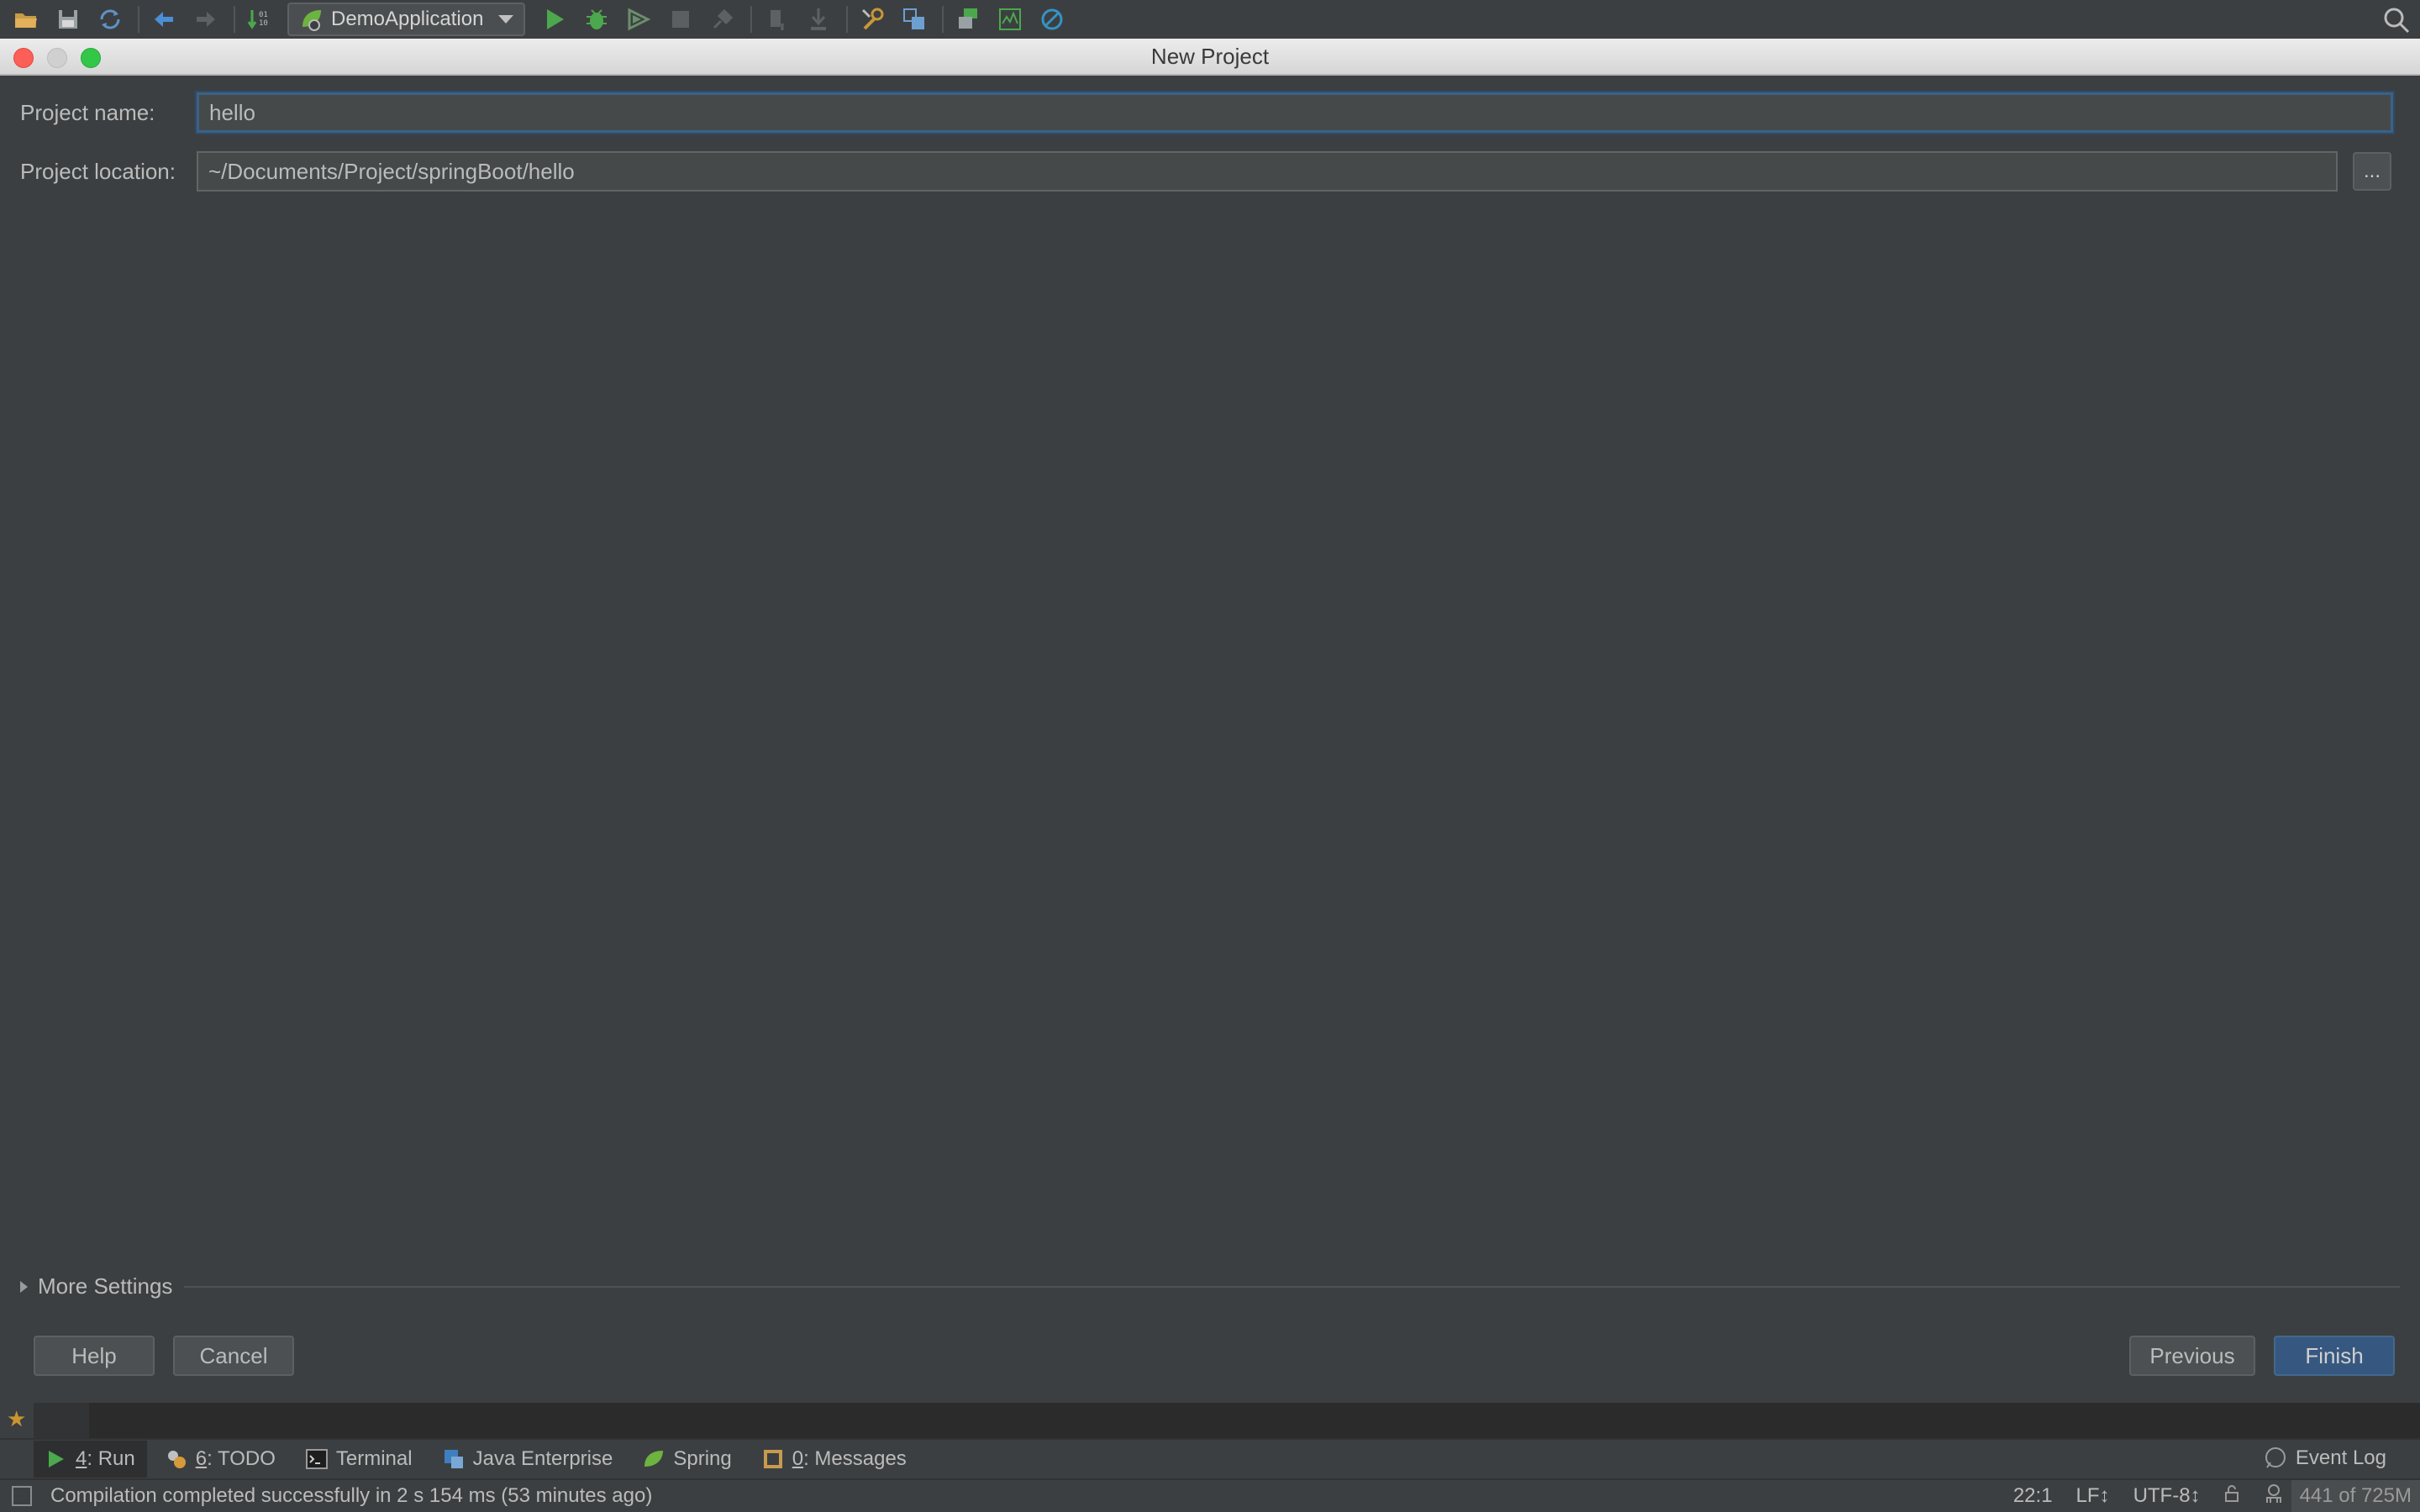 The image size is (2420, 1512). I want to click on tool-window-messages-key: 0, so click(798, 1458).